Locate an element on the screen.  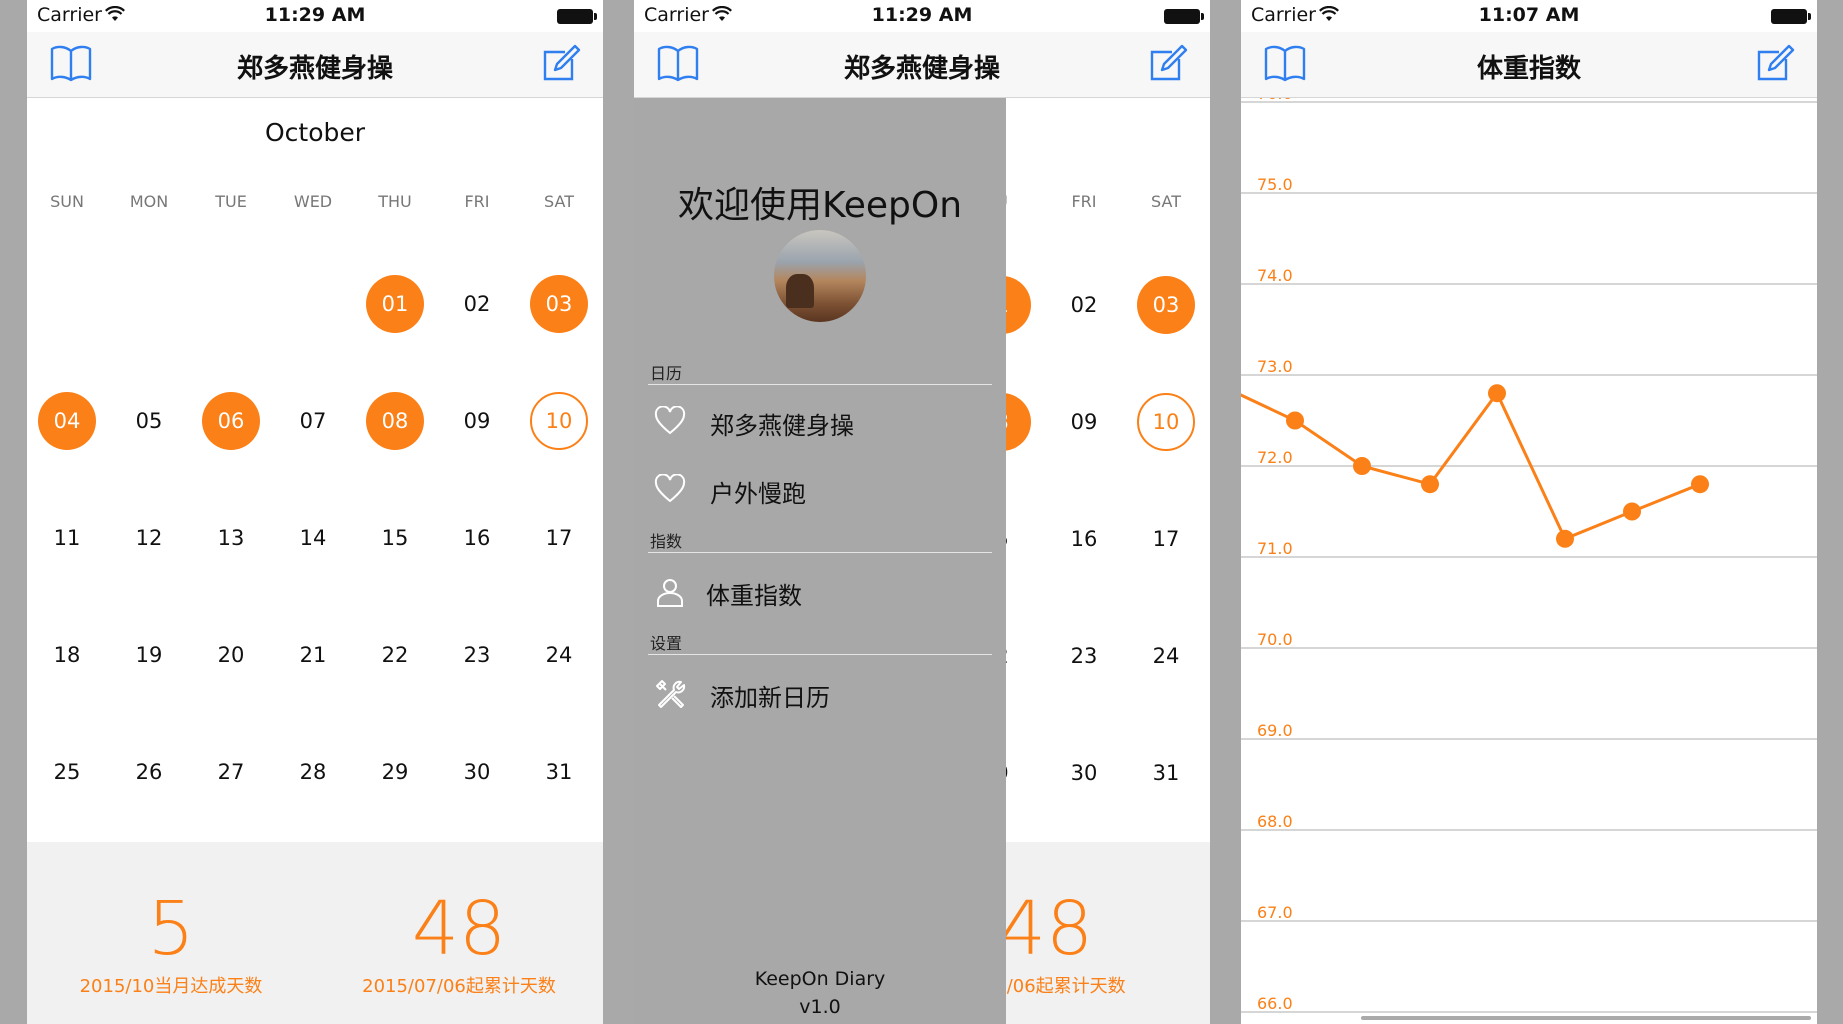
y-tick-label: 69.0 is located at coordinates (1275, 730).